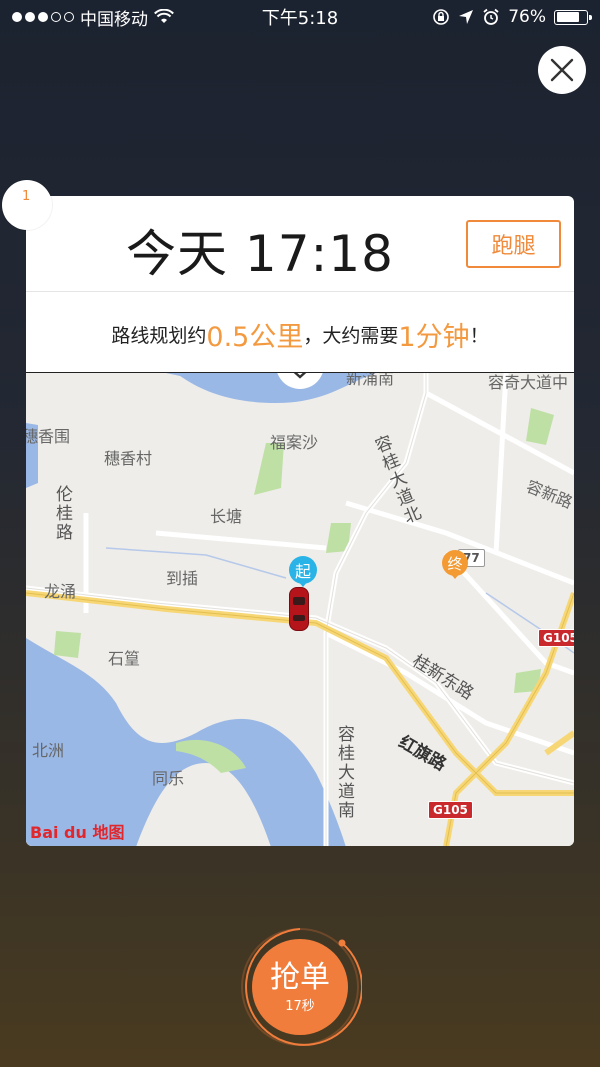 This screenshot has height=1067, width=600. I want to click on route-suffix: ！, so click(479, 335).